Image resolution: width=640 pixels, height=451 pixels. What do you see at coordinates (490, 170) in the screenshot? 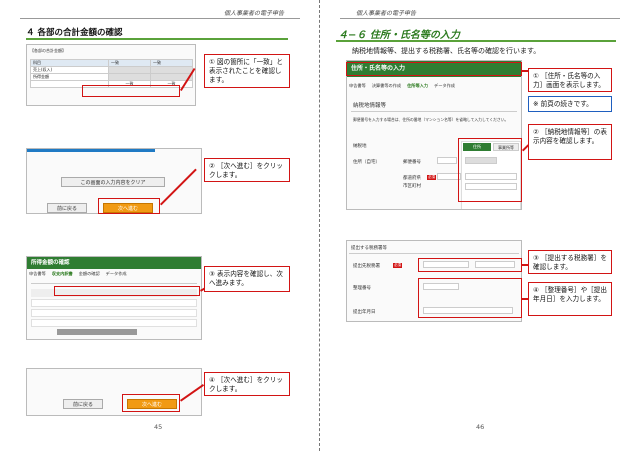
I see `highlight-address-panel` at bounding box center [490, 170].